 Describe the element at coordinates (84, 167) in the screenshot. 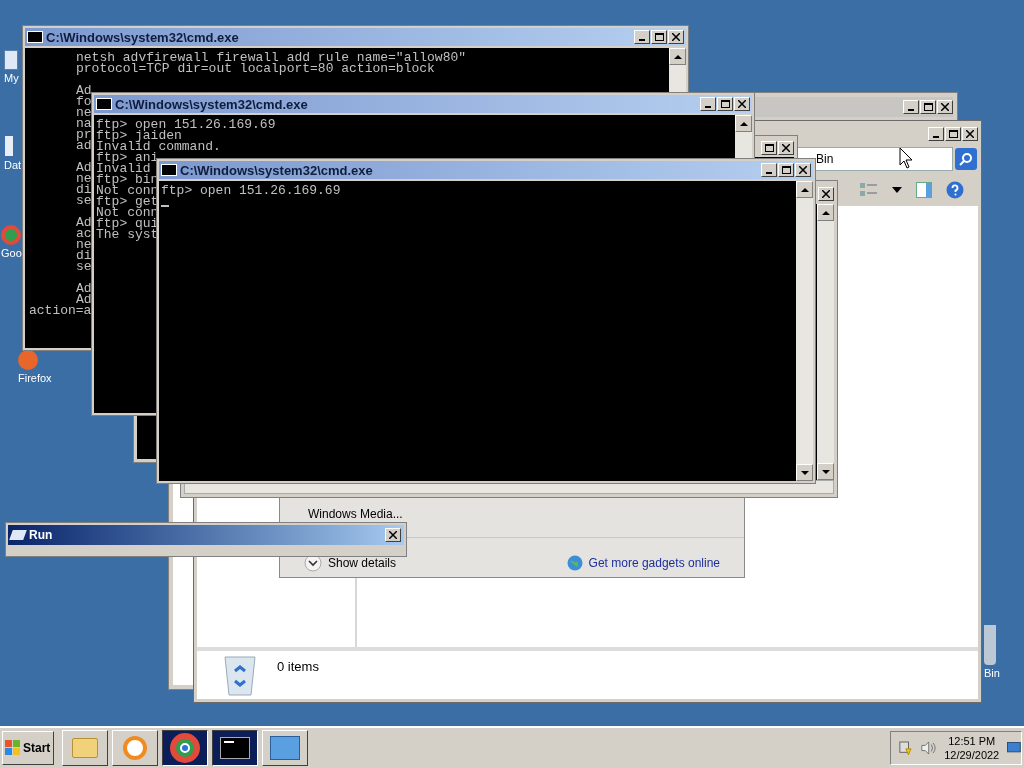

I see `console-line: Ad` at that location.